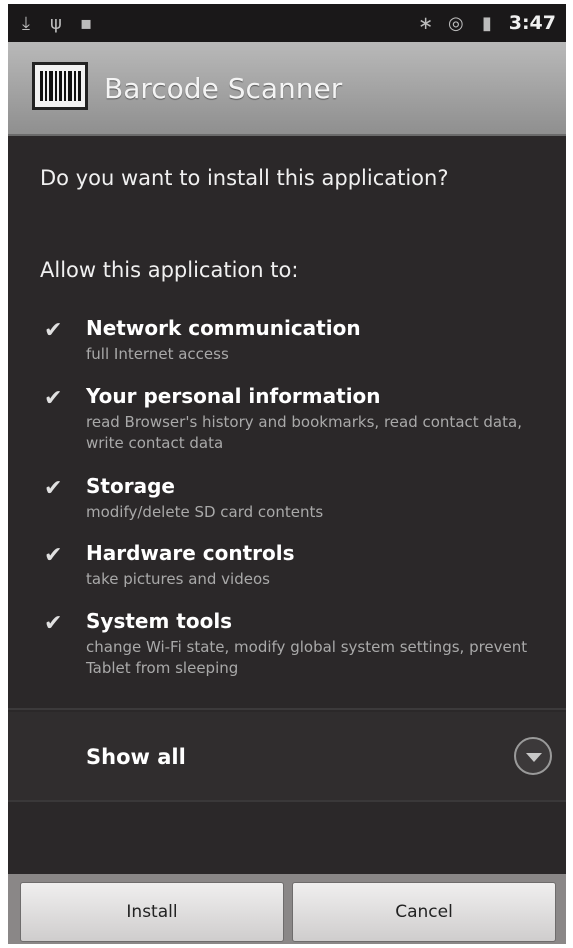  I want to click on permission-title: System tools, so click(159, 621).